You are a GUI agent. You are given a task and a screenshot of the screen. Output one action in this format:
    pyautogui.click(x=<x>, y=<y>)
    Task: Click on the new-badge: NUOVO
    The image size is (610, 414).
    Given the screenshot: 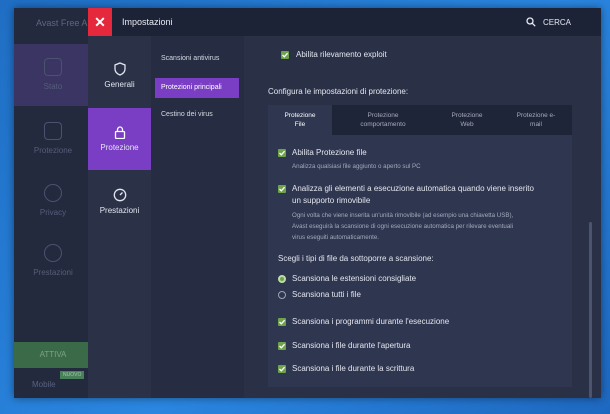 What is the action you would take?
    pyautogui.click(x=72, y=375)
    